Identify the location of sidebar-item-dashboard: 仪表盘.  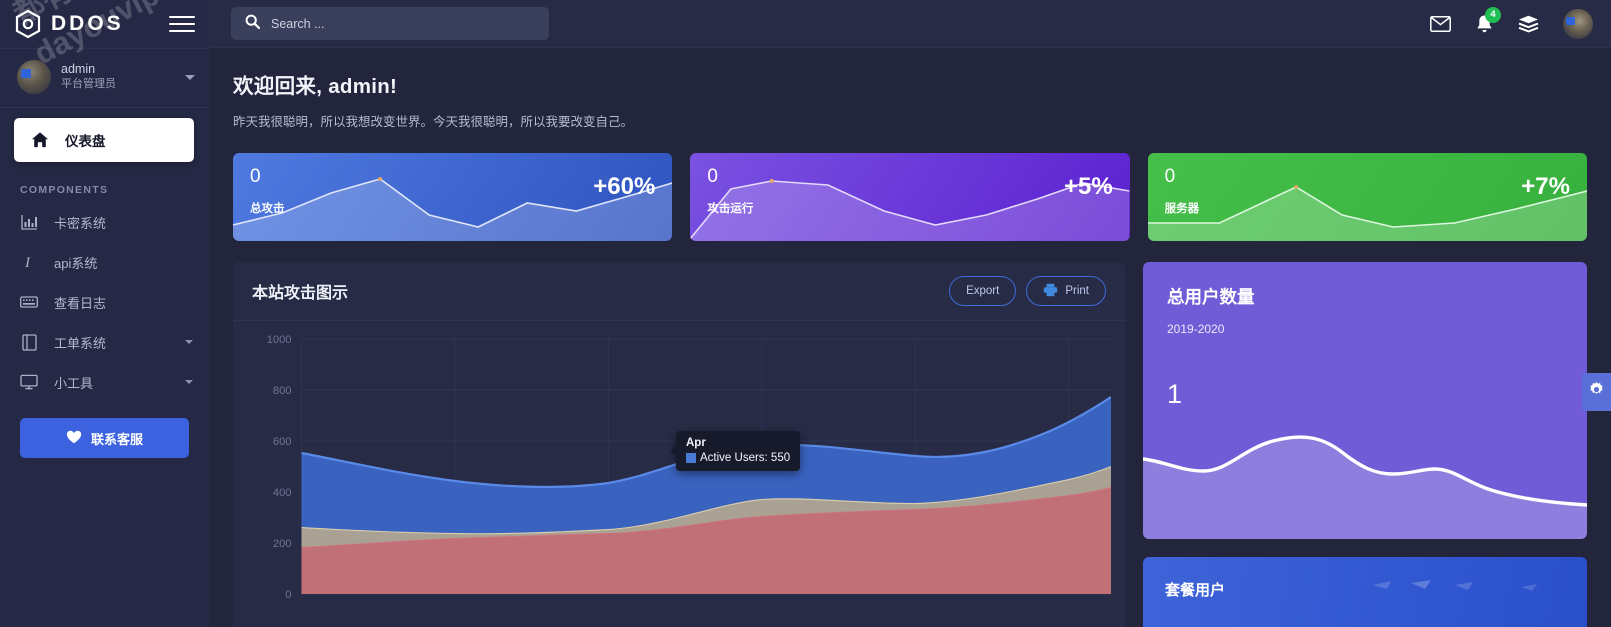
(104, 140).